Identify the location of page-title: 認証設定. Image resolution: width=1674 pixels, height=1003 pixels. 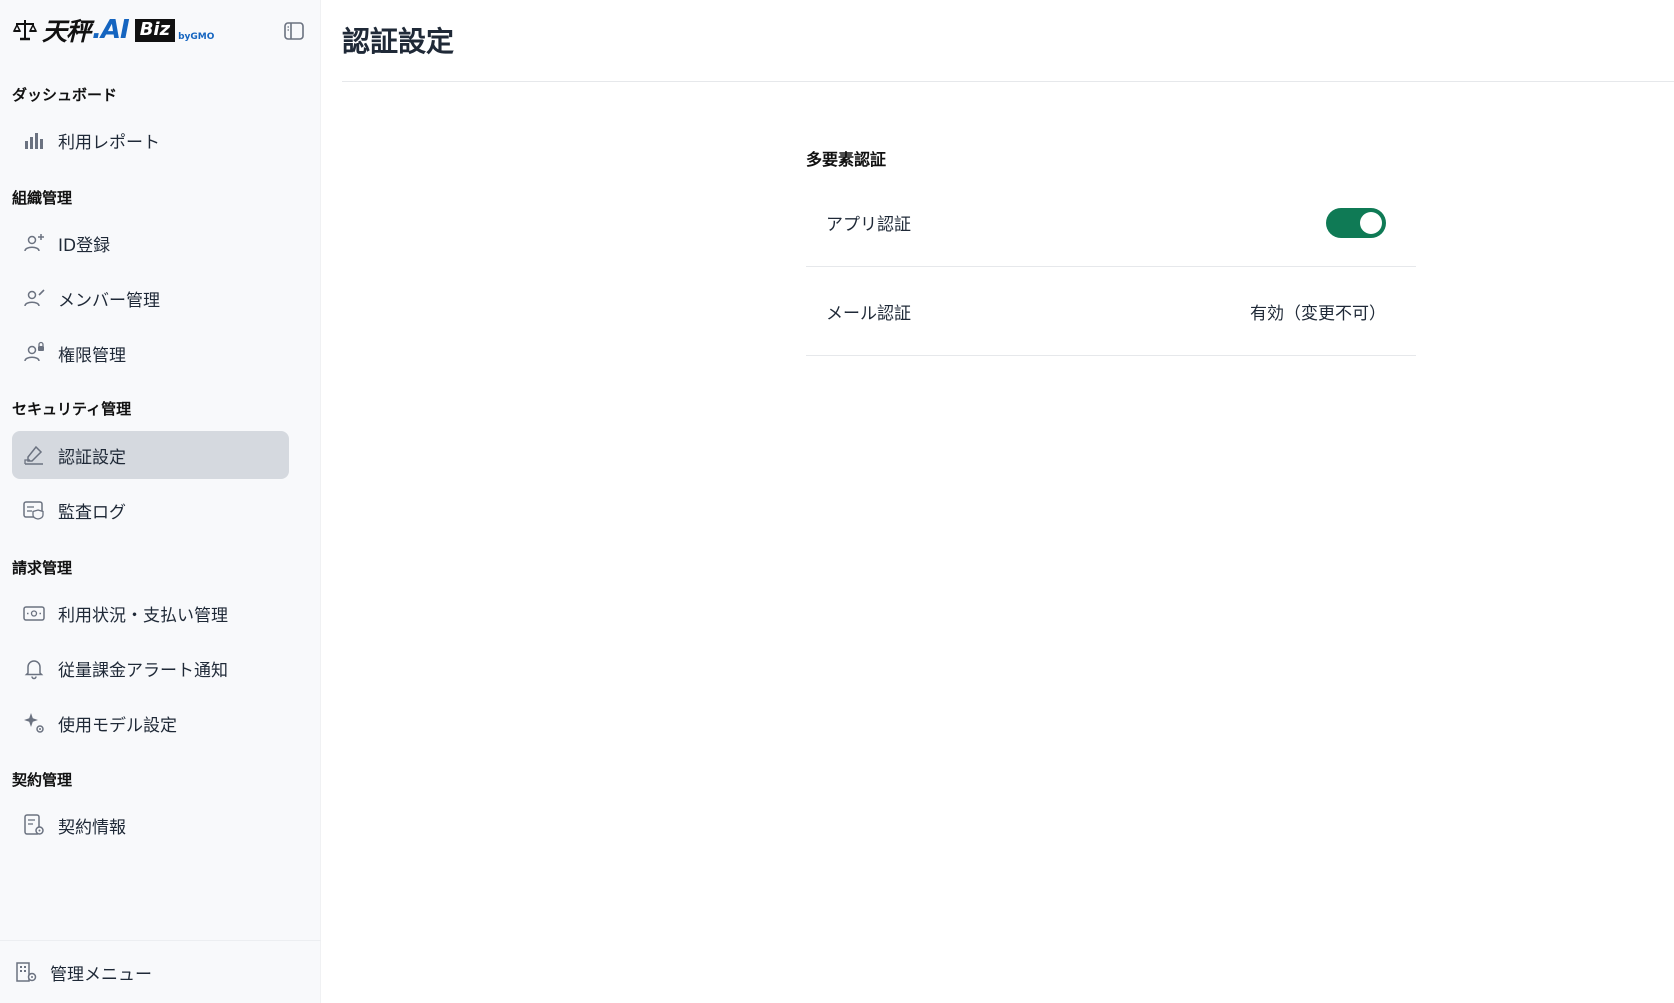
(398, 41).